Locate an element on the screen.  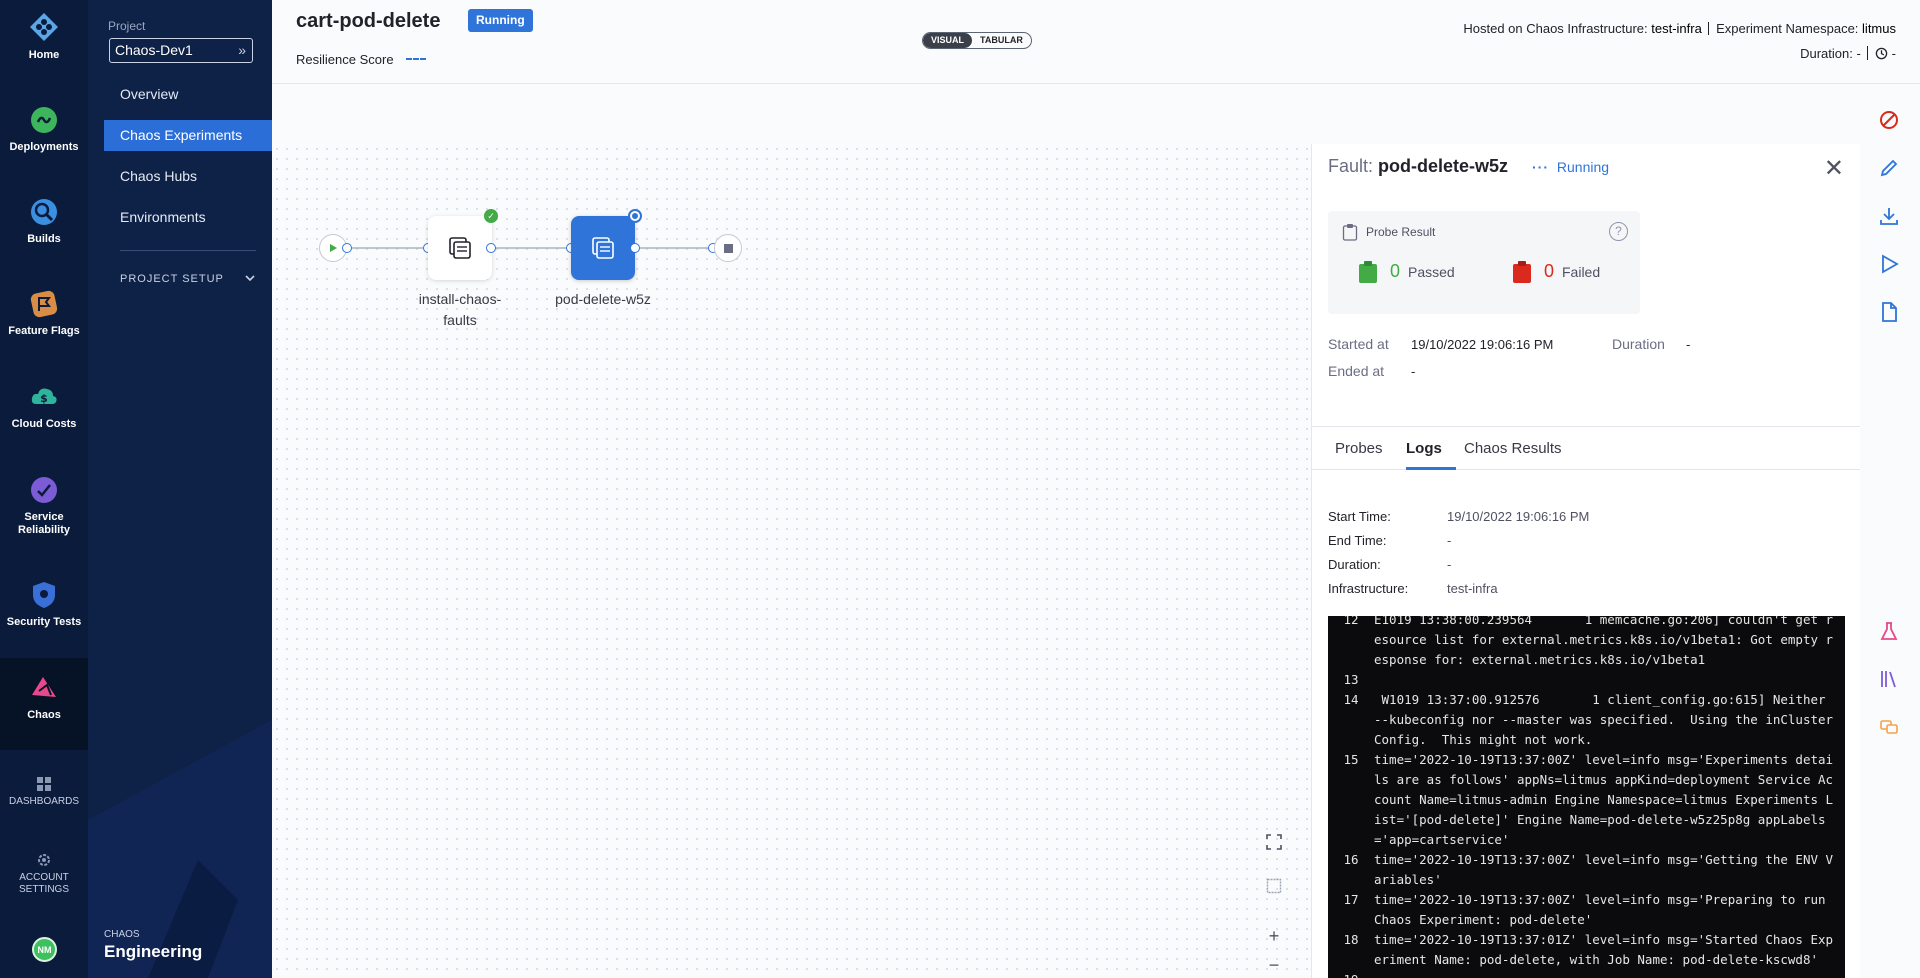
avatar: NM is located at coordinates (44, 949).